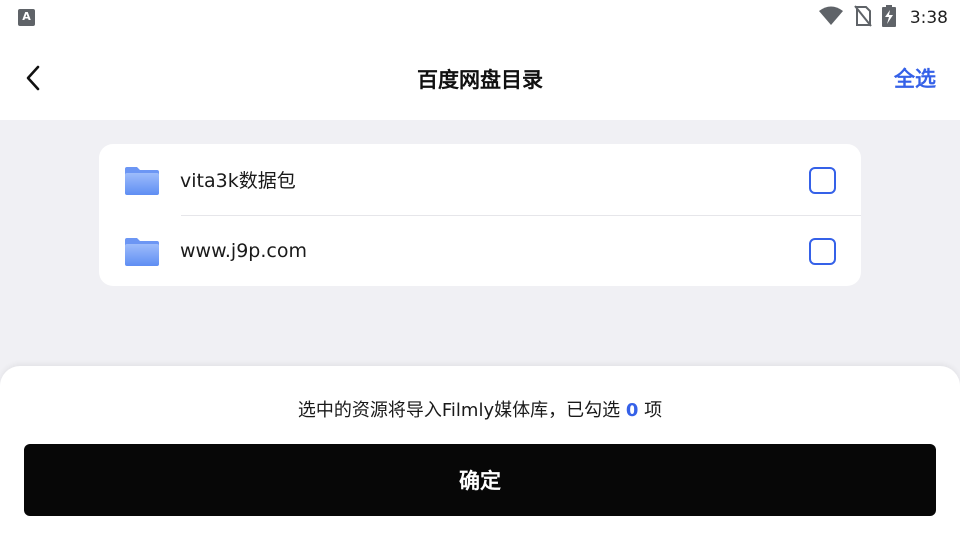 Image resolution: width=960 pixels, height=540 pixels. What do you see at coordinates (480, 179) in the screenshot?
I see `list-item: vita3k数据包` at bounding box center [480, 179].